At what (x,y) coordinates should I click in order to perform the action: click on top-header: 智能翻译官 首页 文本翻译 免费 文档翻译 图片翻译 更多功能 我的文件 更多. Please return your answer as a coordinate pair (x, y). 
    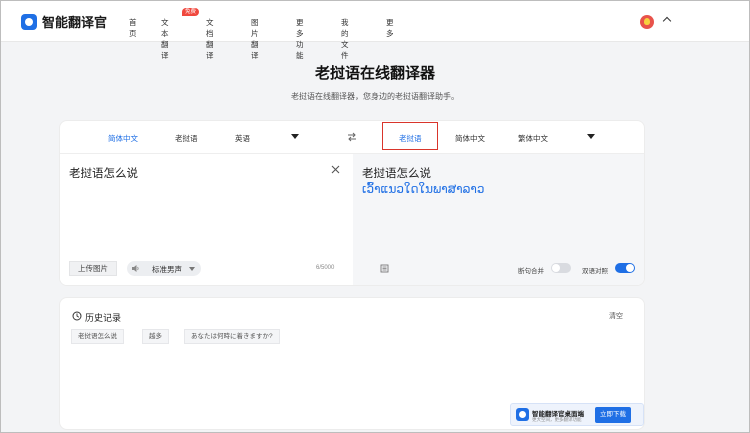
    Looking at the image, I should click on (375, 30).